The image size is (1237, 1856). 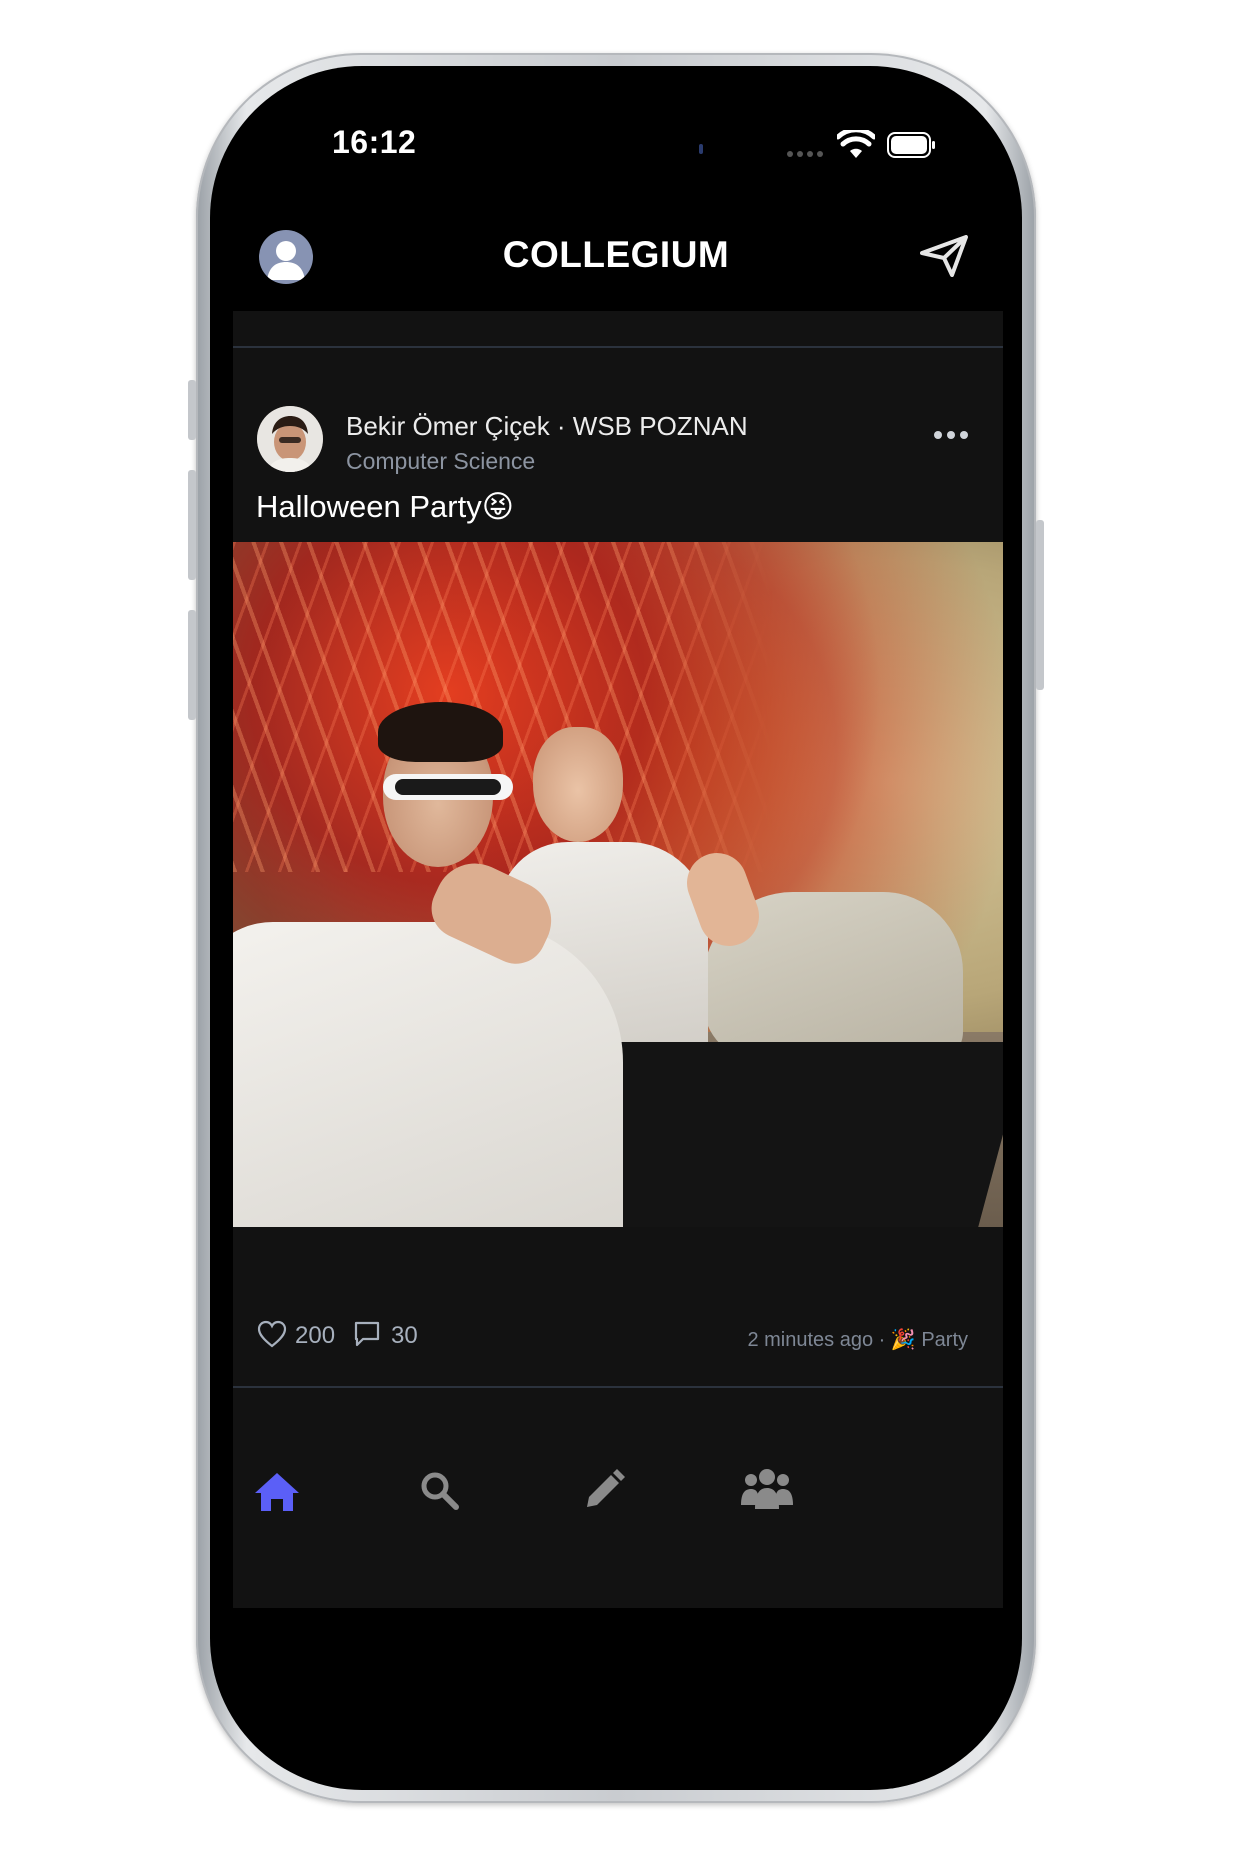 I want to click on comment-icon, so click(x=367, y=1334).